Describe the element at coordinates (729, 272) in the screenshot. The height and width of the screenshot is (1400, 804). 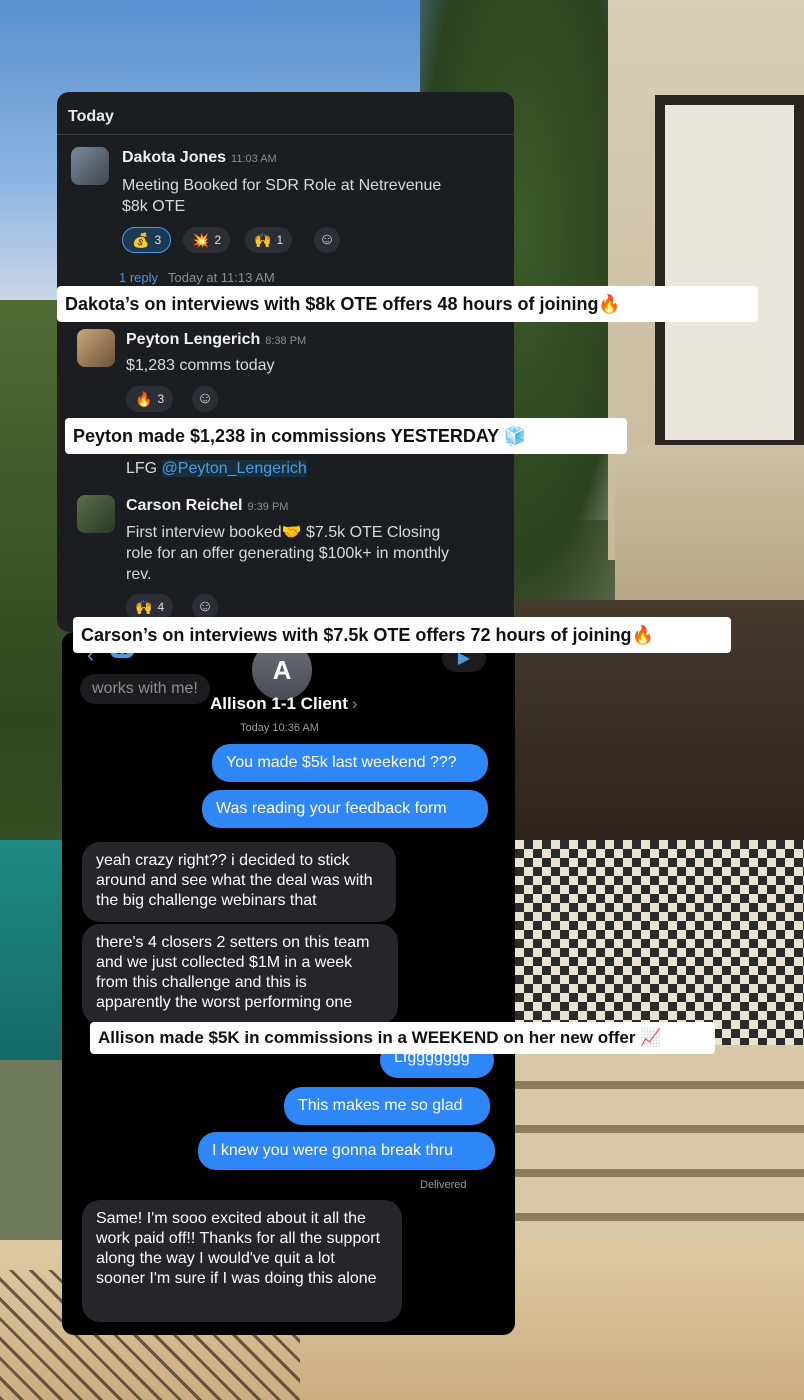
I see `building-window` at that location.